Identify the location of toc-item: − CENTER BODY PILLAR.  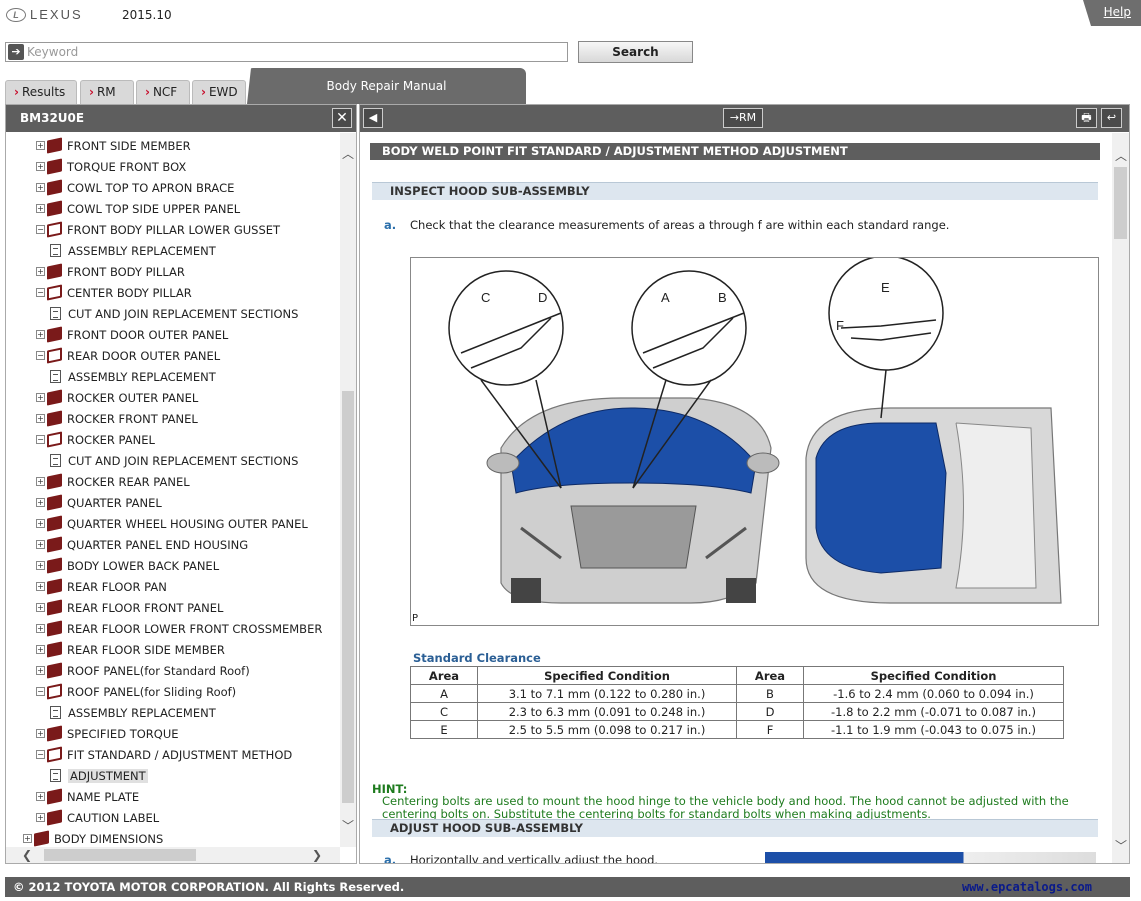
(114, 292).